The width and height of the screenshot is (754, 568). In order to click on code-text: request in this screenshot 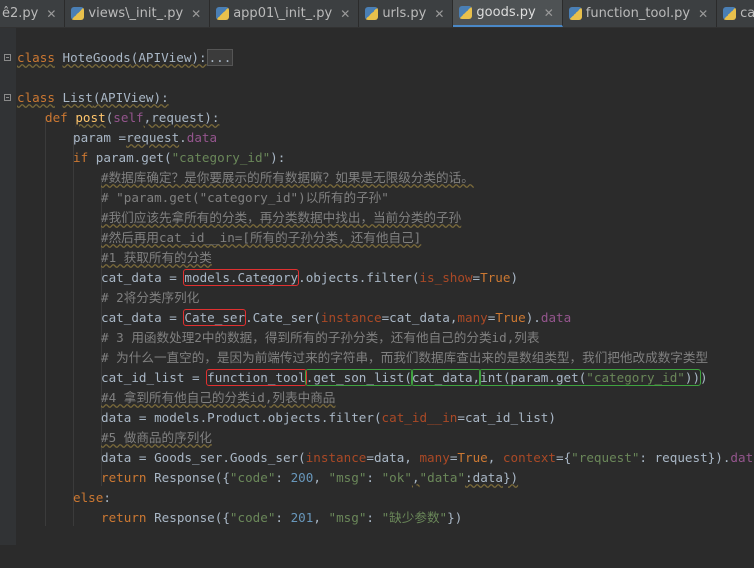, I will do `click(153, 137)`.